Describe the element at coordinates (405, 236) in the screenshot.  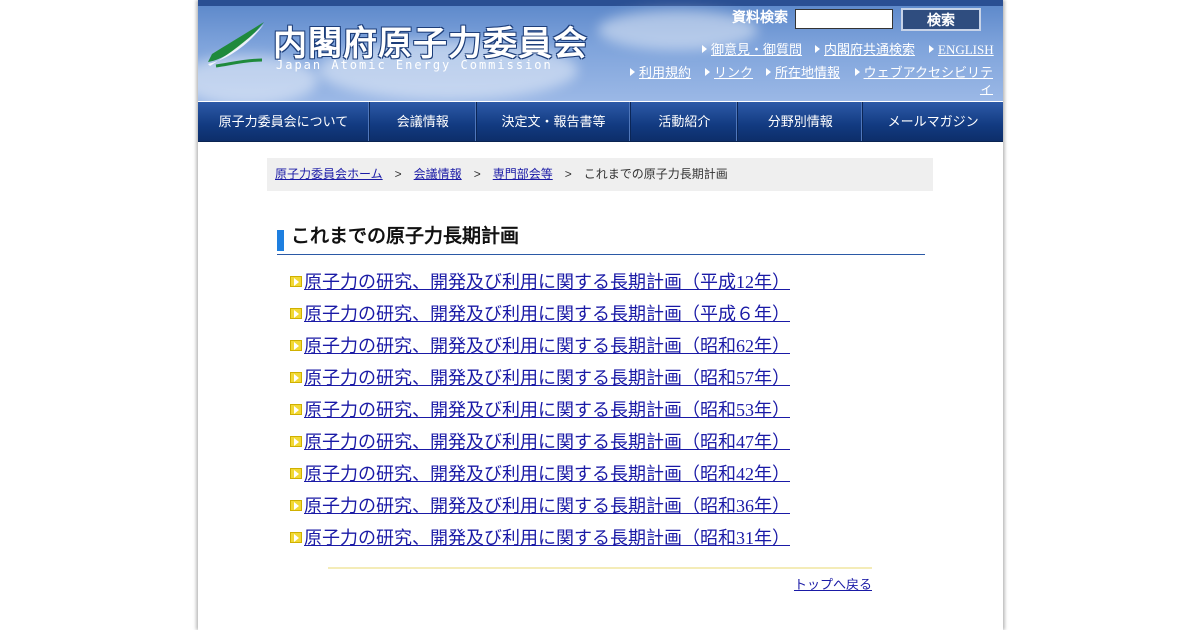
I see `page-title: これまでの原子力長期計画` at that location.